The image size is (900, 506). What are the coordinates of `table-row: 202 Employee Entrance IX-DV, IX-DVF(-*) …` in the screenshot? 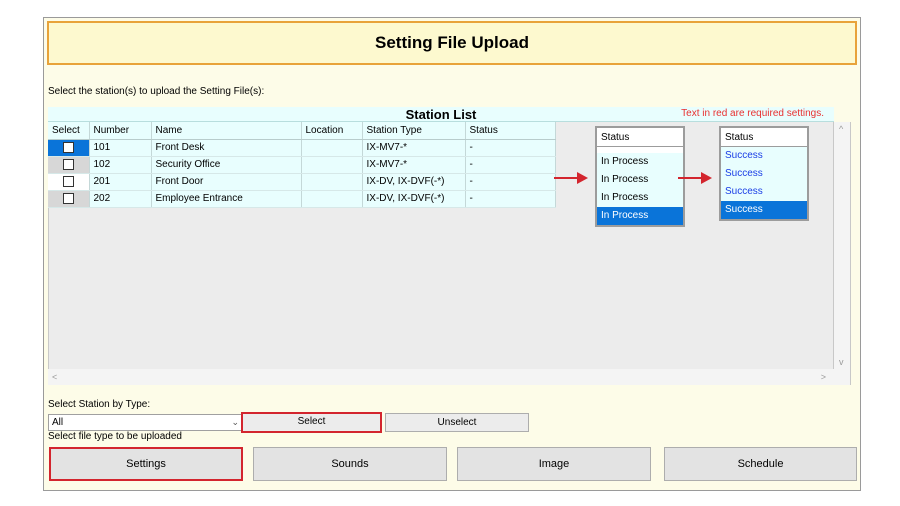 It's located at (302, 199).